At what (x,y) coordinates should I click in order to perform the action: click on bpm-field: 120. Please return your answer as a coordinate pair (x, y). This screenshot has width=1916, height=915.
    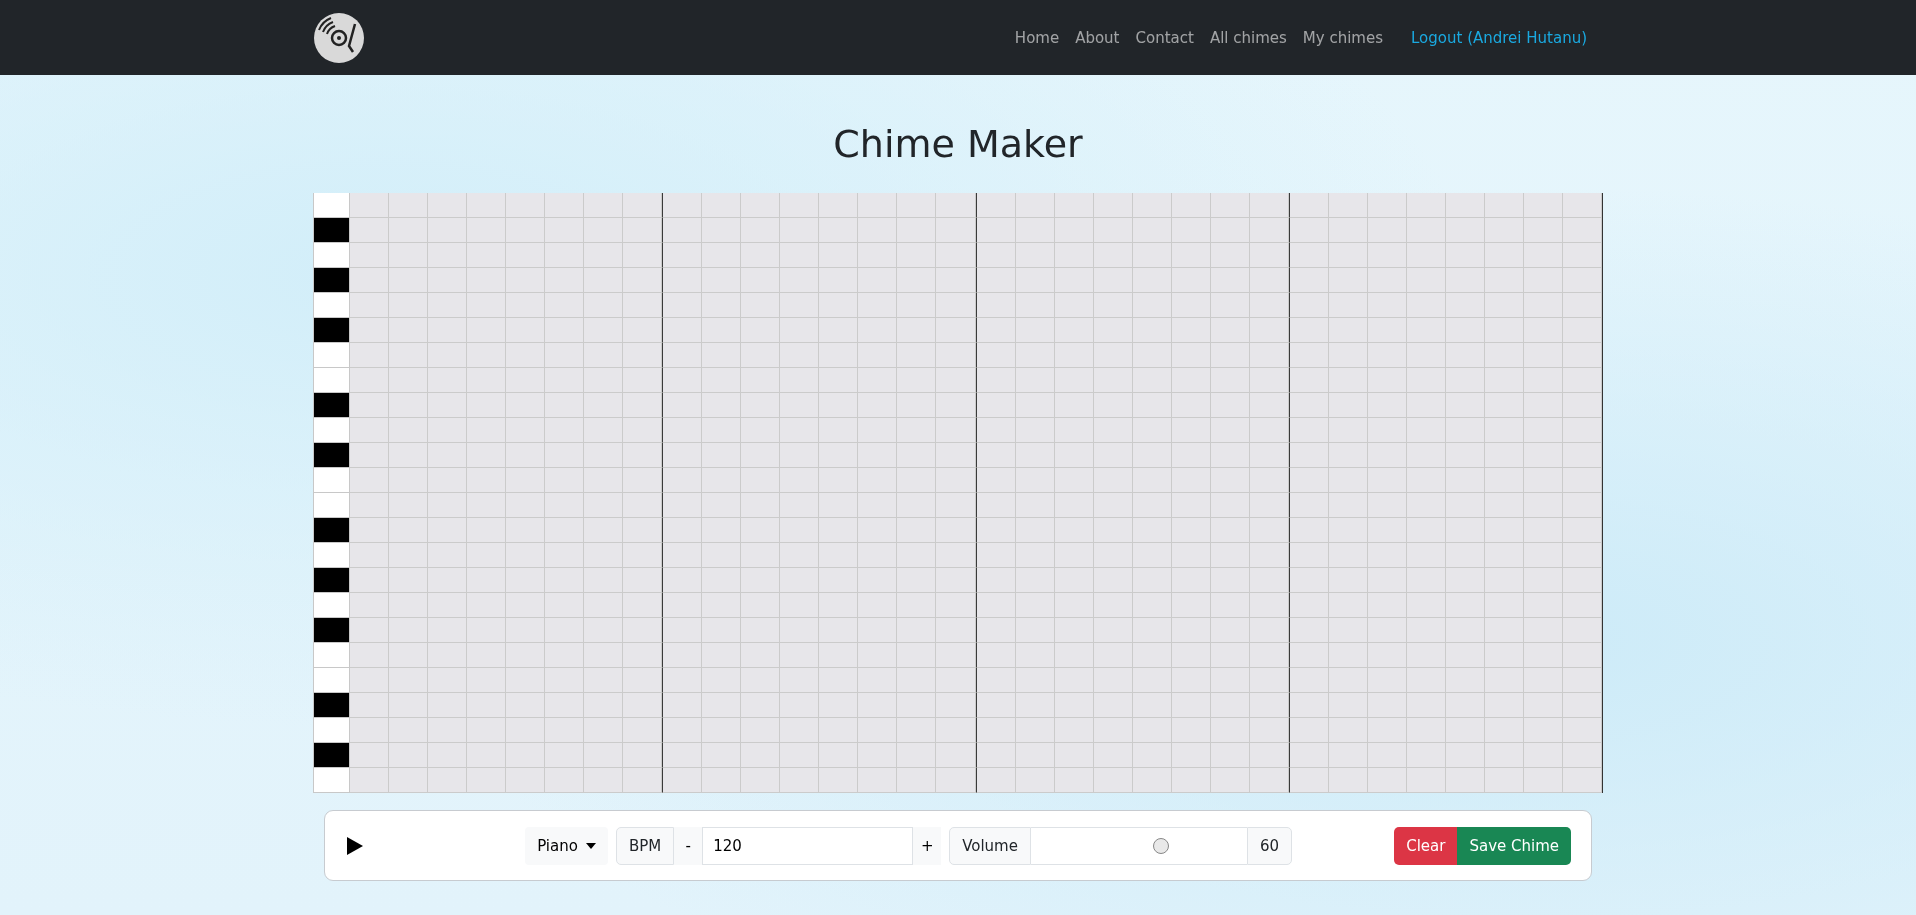
    Looking at the image, I should click on (808, 845).